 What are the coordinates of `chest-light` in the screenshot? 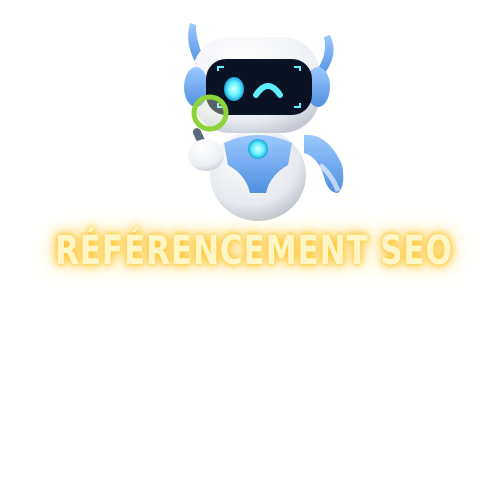 It's located at (258, 149).